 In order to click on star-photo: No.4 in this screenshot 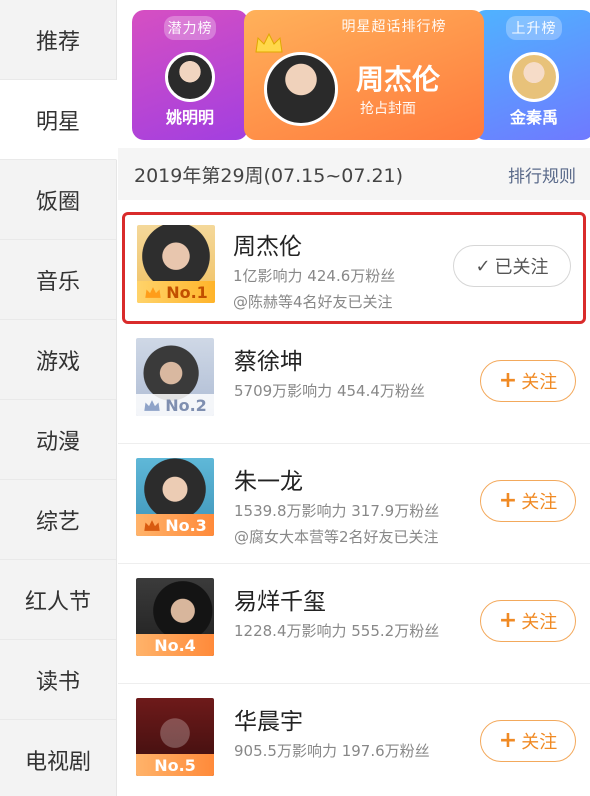, I will do `click(175, 617)`.